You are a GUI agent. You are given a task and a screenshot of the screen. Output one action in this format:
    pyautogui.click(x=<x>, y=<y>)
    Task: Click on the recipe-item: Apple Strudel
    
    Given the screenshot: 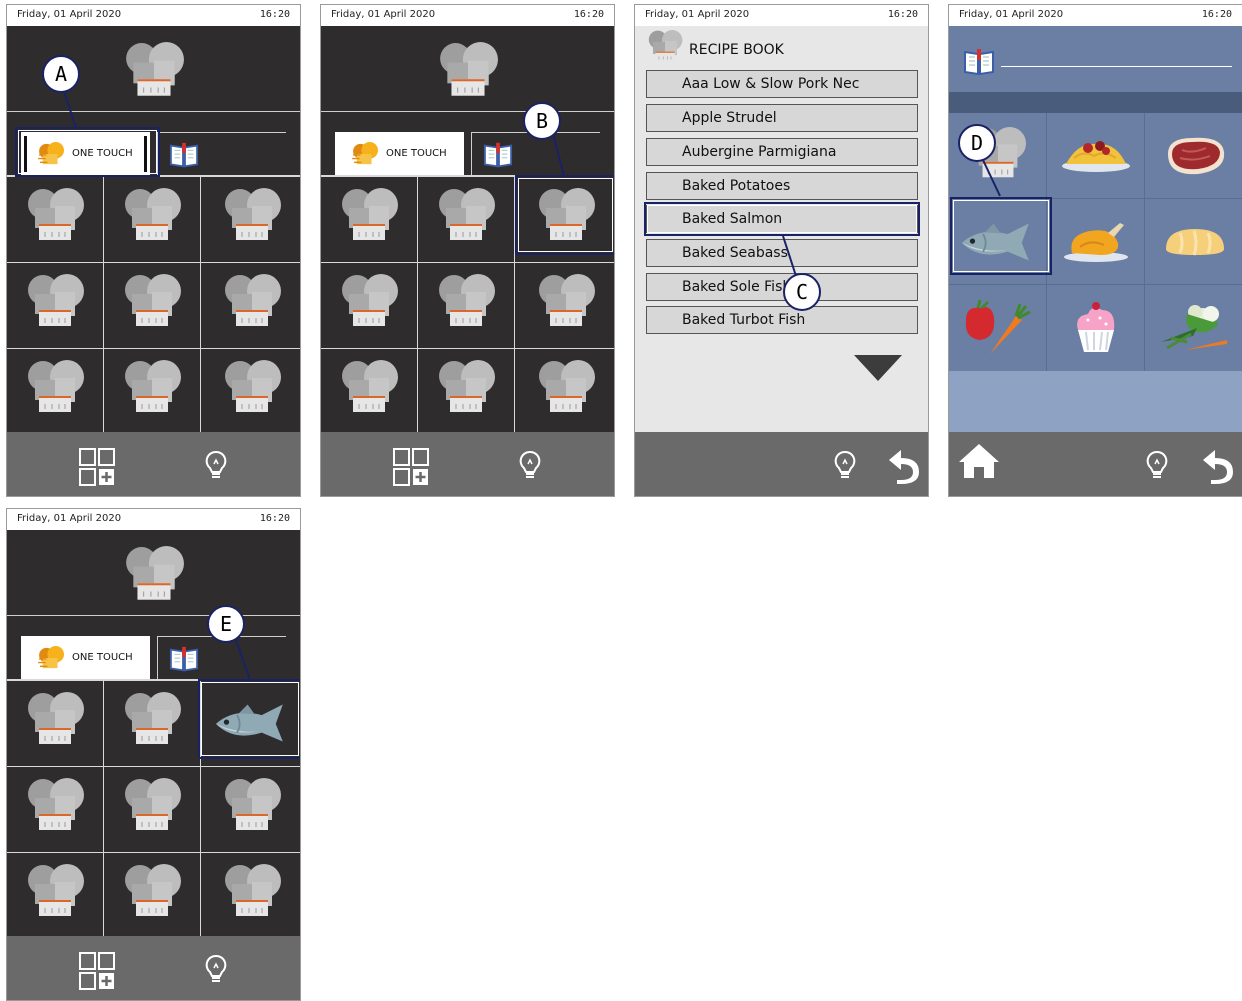 What is the action you would take?
    pyautogui.click(x=782, y=118)
    